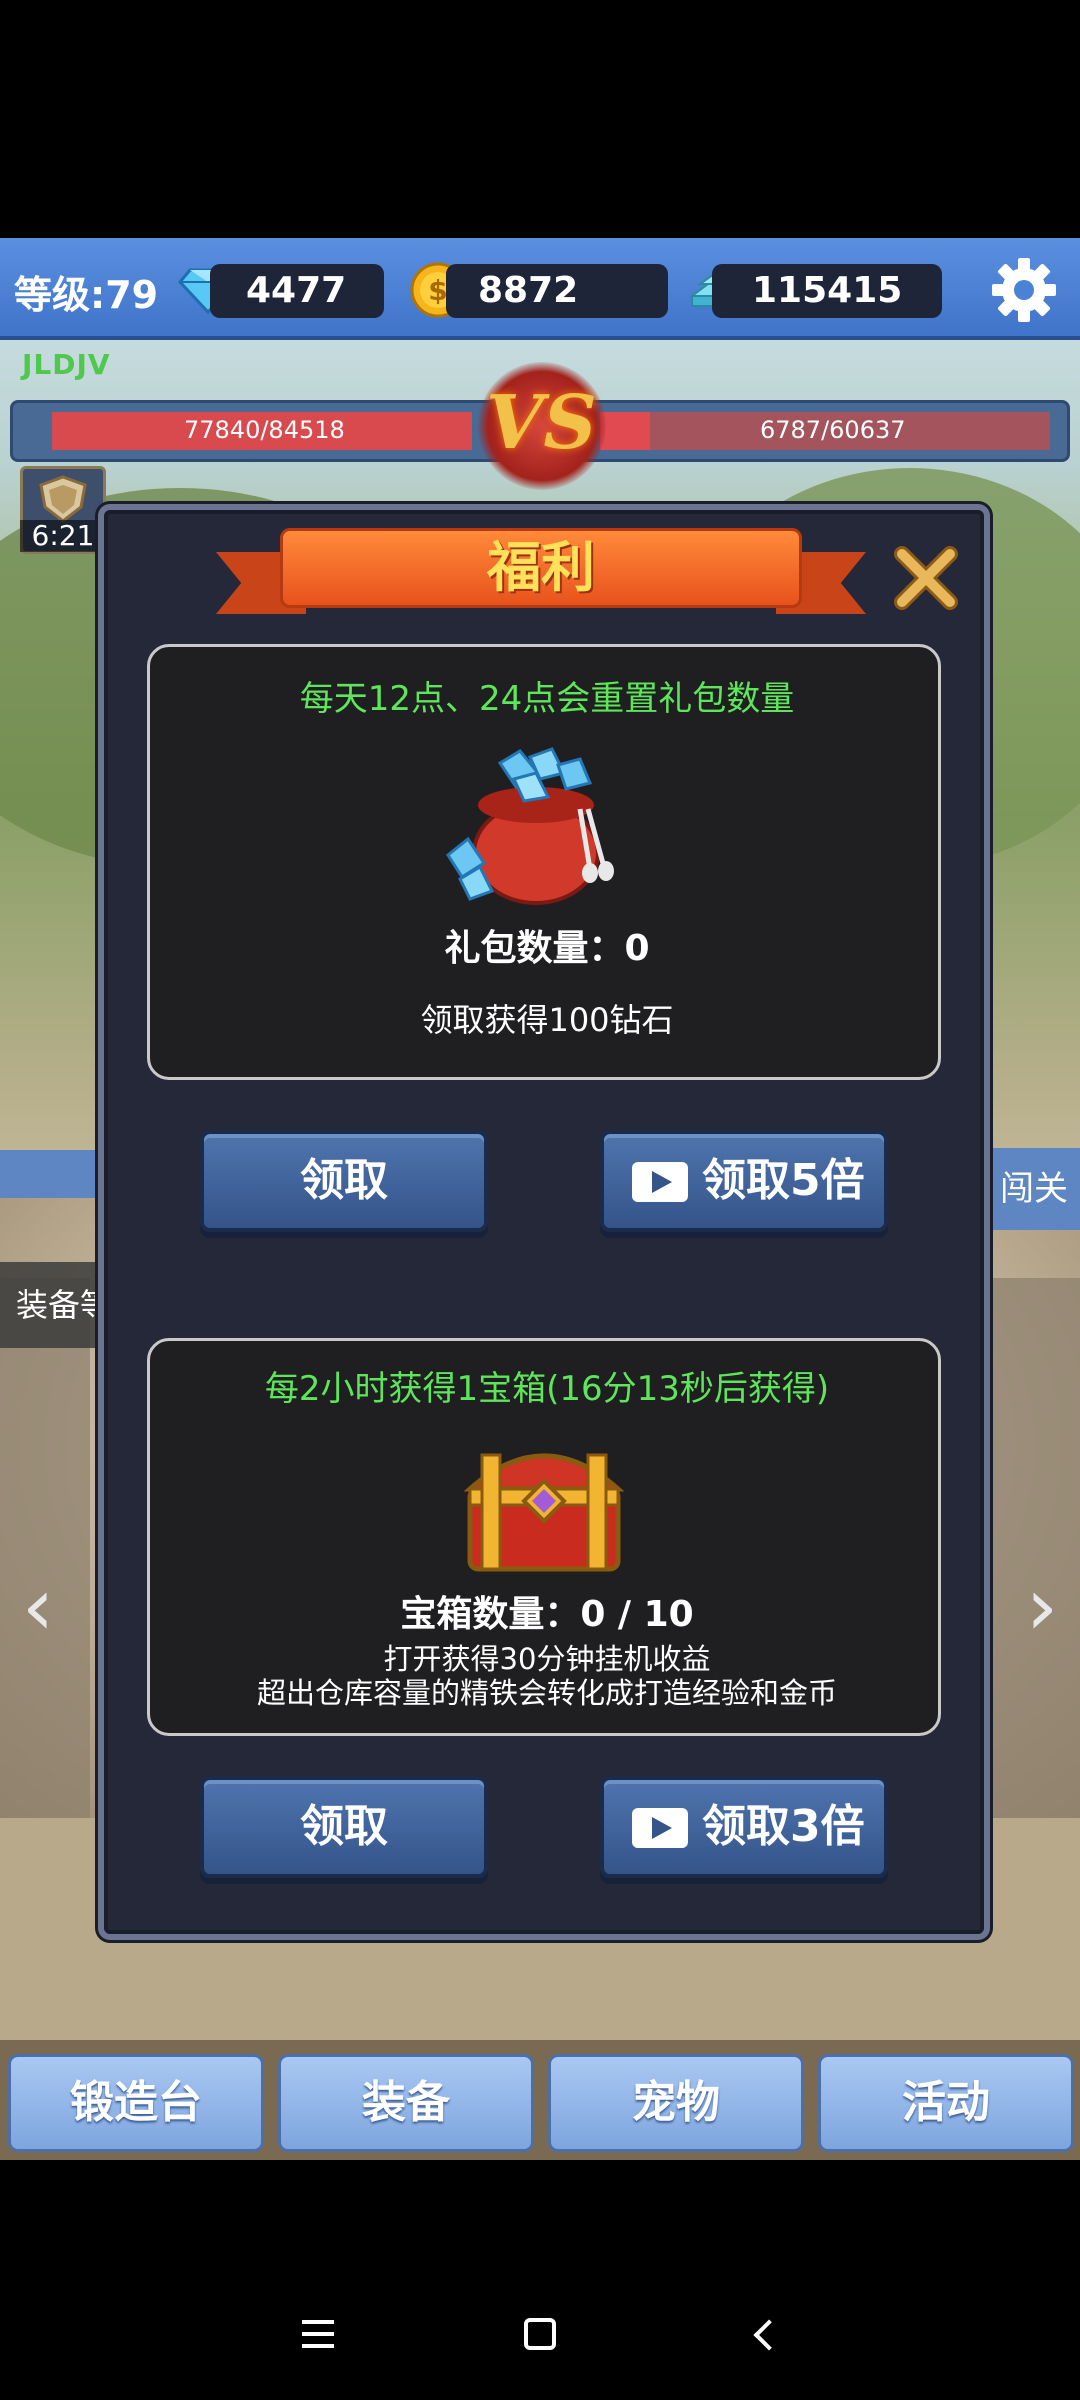 The width and height of the screenshot is (1080, 2400). Describe the element at coordinates (547, 1020) in the screenshot. I see `gift-reward-desc: 领取获得100钻石` at that location.